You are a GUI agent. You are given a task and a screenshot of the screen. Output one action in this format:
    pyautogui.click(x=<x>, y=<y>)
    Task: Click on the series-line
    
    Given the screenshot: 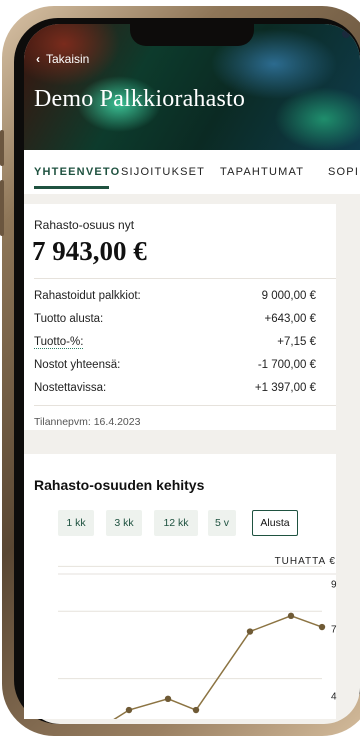 What is the action you would take?
    pyautogui.click(x=218, y=667)
    